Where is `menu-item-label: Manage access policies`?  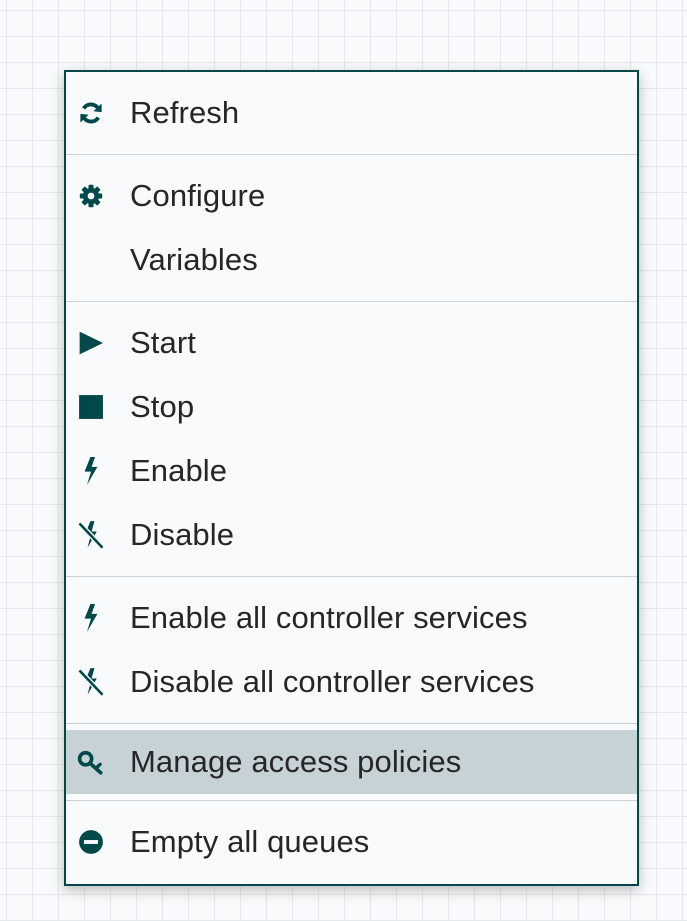 menu-item-label: Manage access policies is located at coordinates (296, 761).